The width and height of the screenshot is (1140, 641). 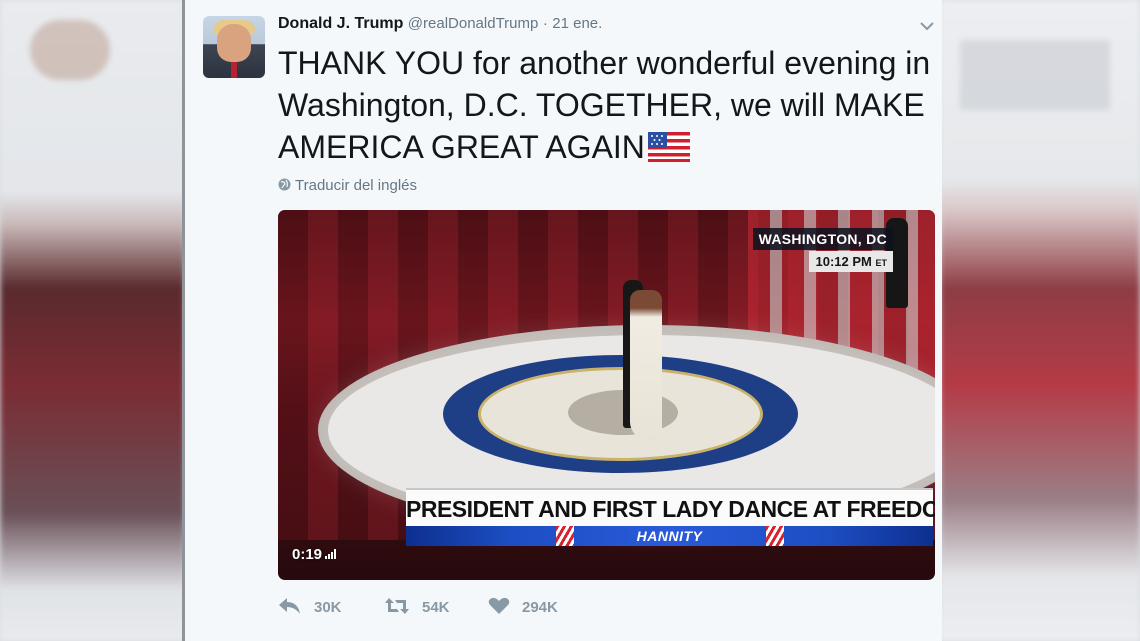 What do you see at coordinates (356, 185) in the screenshot?
I see `translate-label: Traducir del inglés` at bounding box center [356, 185].